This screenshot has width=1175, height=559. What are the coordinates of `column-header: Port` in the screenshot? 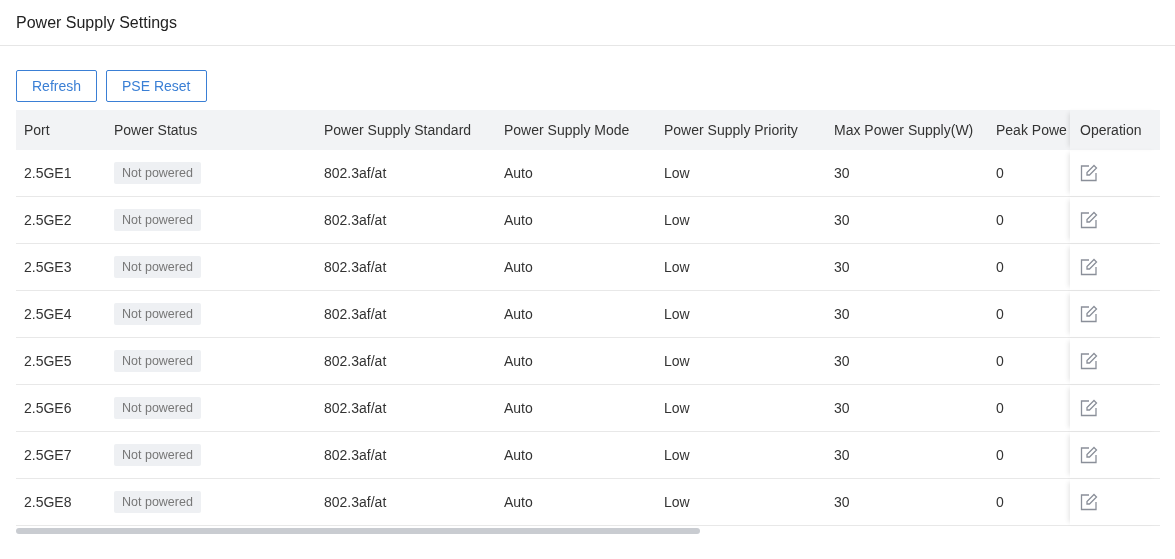 It's located at (37, 130).